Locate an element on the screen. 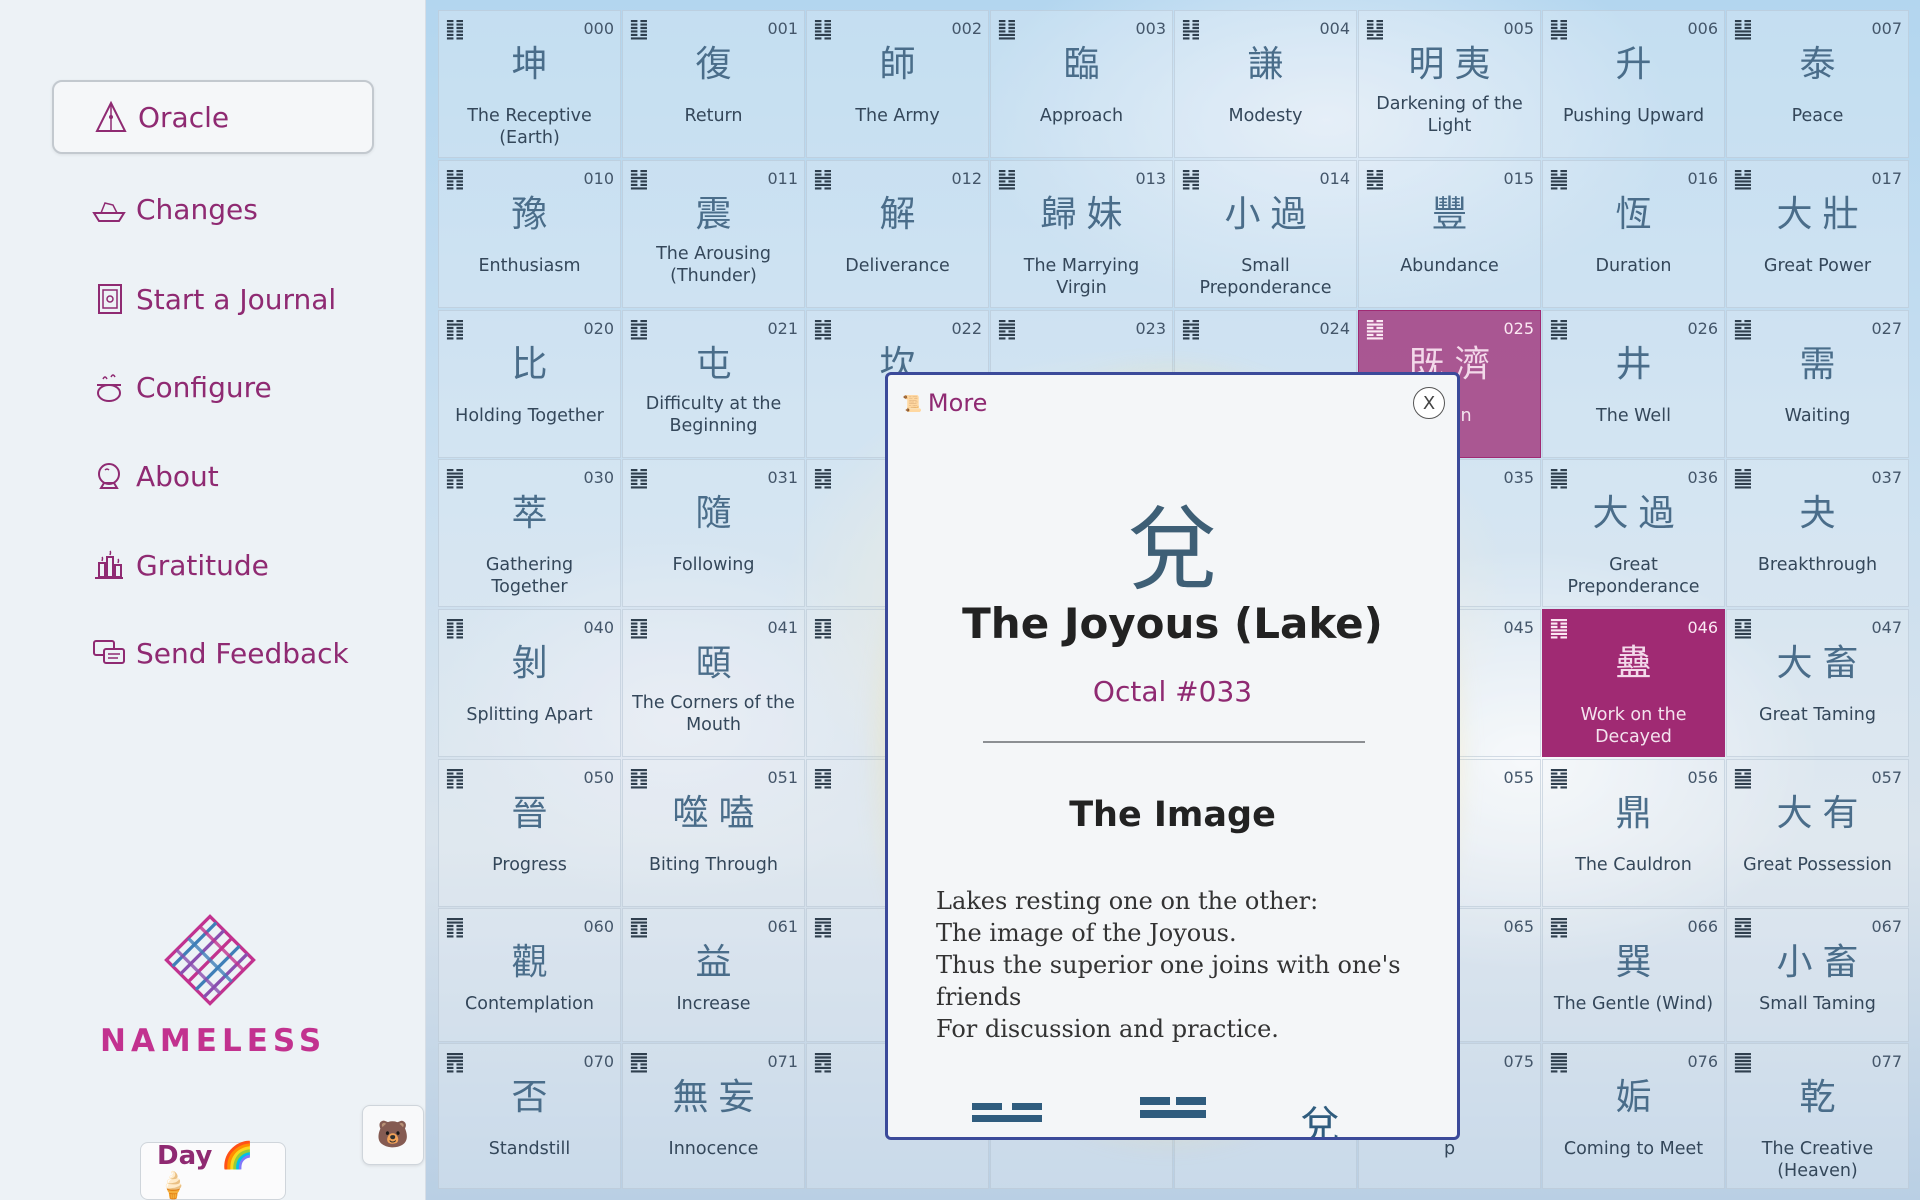 This screenshot has height=1200, width=1920. hexagram-cell: ䷘ 071 無妄 Innocence is located at coordinates (713, 1116).